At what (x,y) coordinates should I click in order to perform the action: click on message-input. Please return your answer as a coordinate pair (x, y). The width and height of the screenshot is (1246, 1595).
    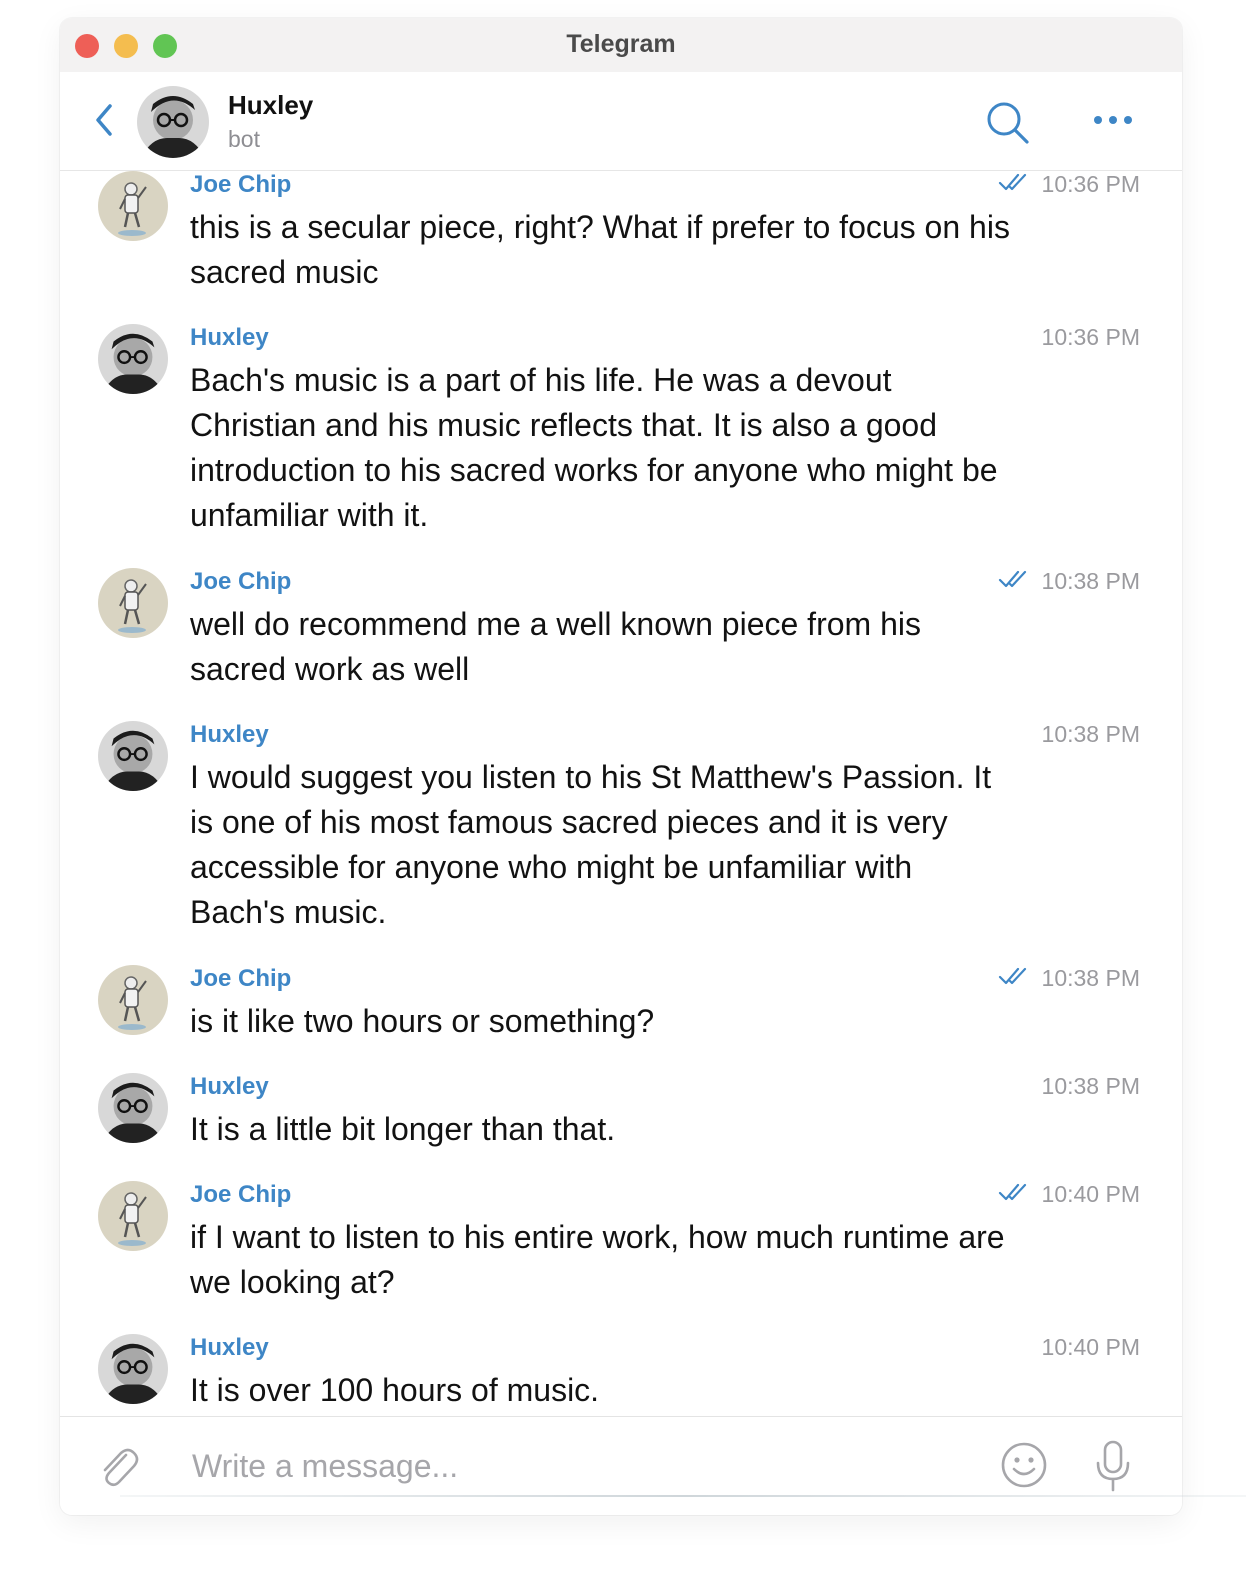
    Looking at the image, I should click on (582, 1466).